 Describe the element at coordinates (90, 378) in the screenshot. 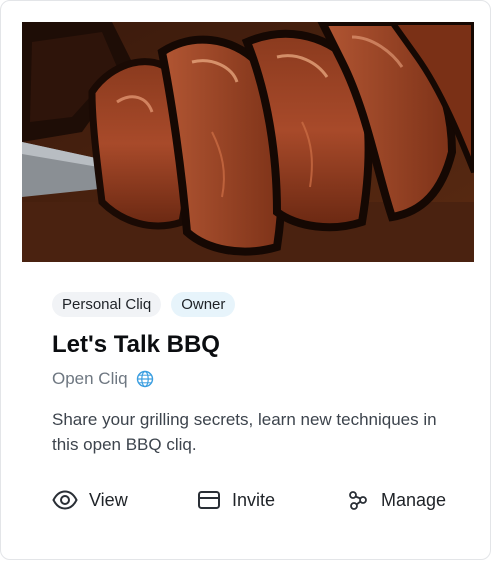

I see `cliq-type-label: Open Cliq` at that location.